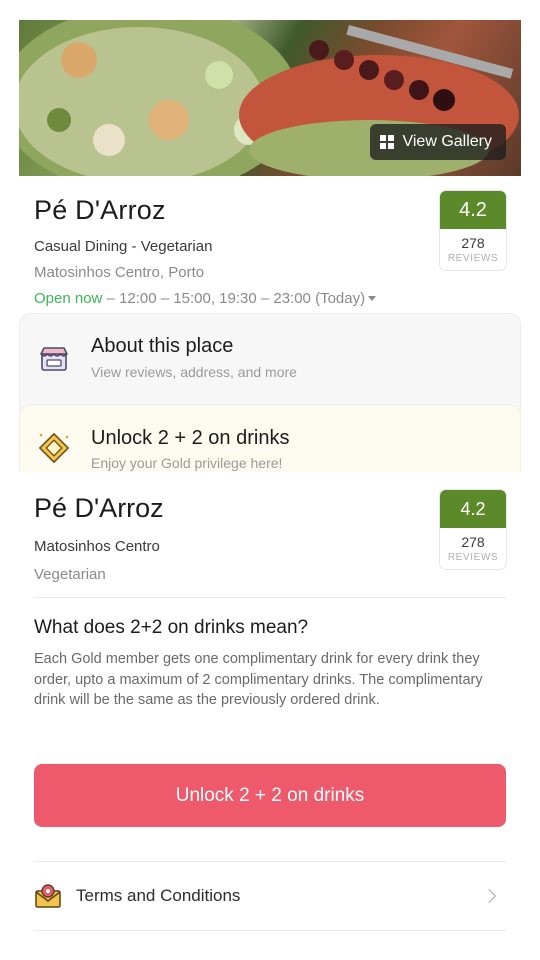 The height and width of the screenshot is (960, 540). What do you see at coordinates (97, 546) in the screenshot?
I see `sheet-location: Matosinhos Centro` at bounding box center [97, 546].